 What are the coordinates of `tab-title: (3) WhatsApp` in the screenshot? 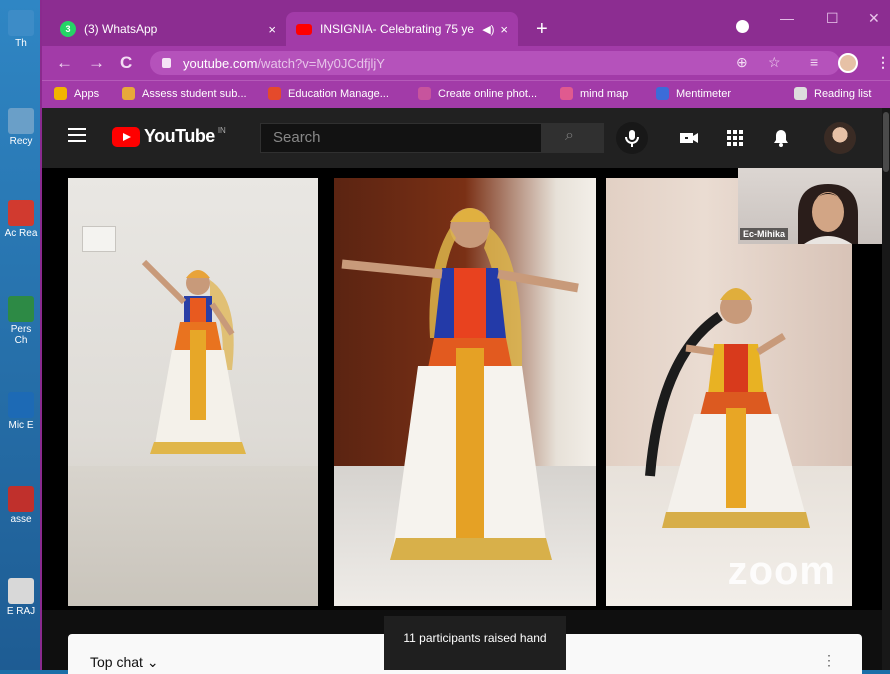 It's located at (121, 29).